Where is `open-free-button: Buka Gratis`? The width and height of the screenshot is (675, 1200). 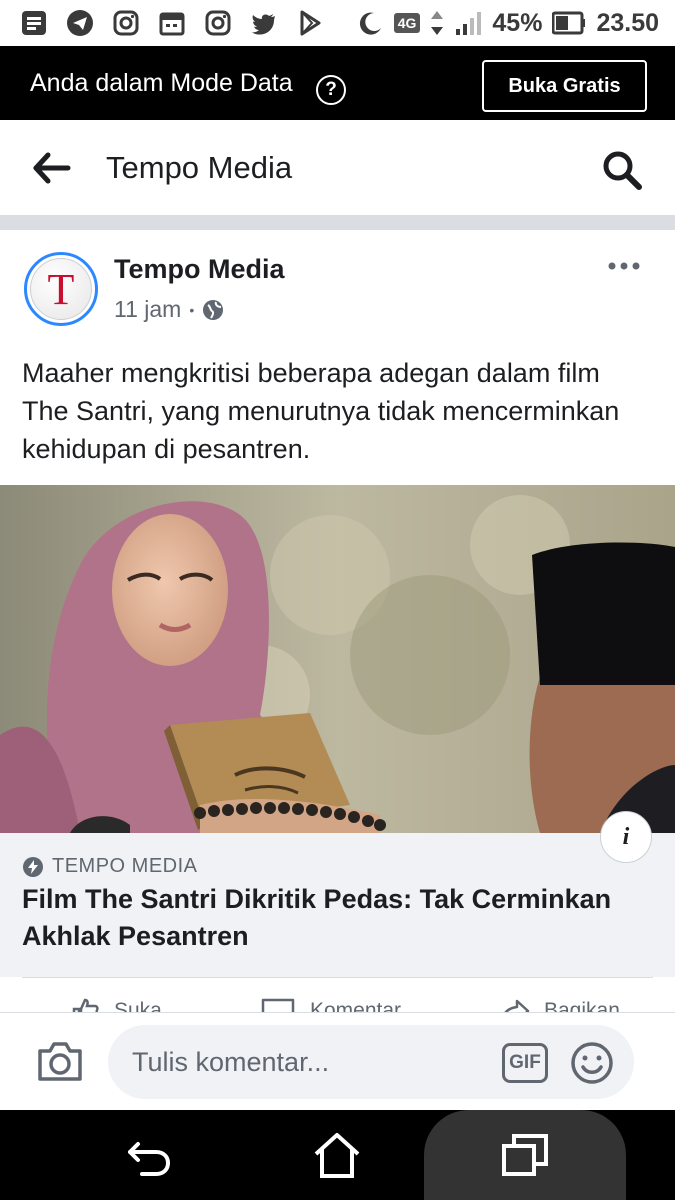
open-free-button: Buka Gratis is located at coordinates (564, 86).